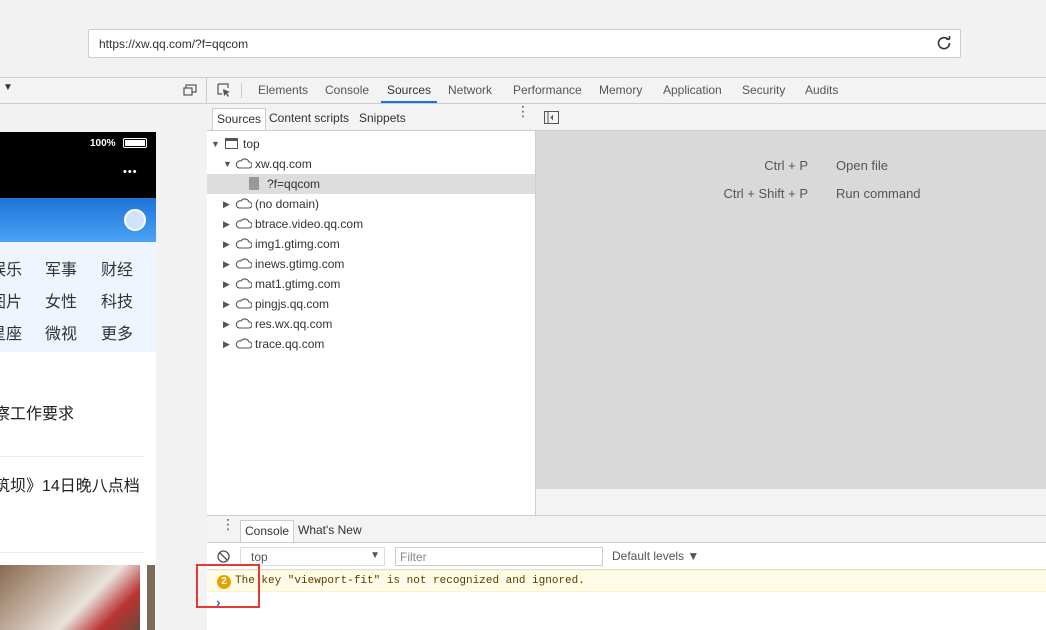  Describe the element at coordinates (371, 144) in the screenshot. I see `tree-item-top: ▼ top` at that location.